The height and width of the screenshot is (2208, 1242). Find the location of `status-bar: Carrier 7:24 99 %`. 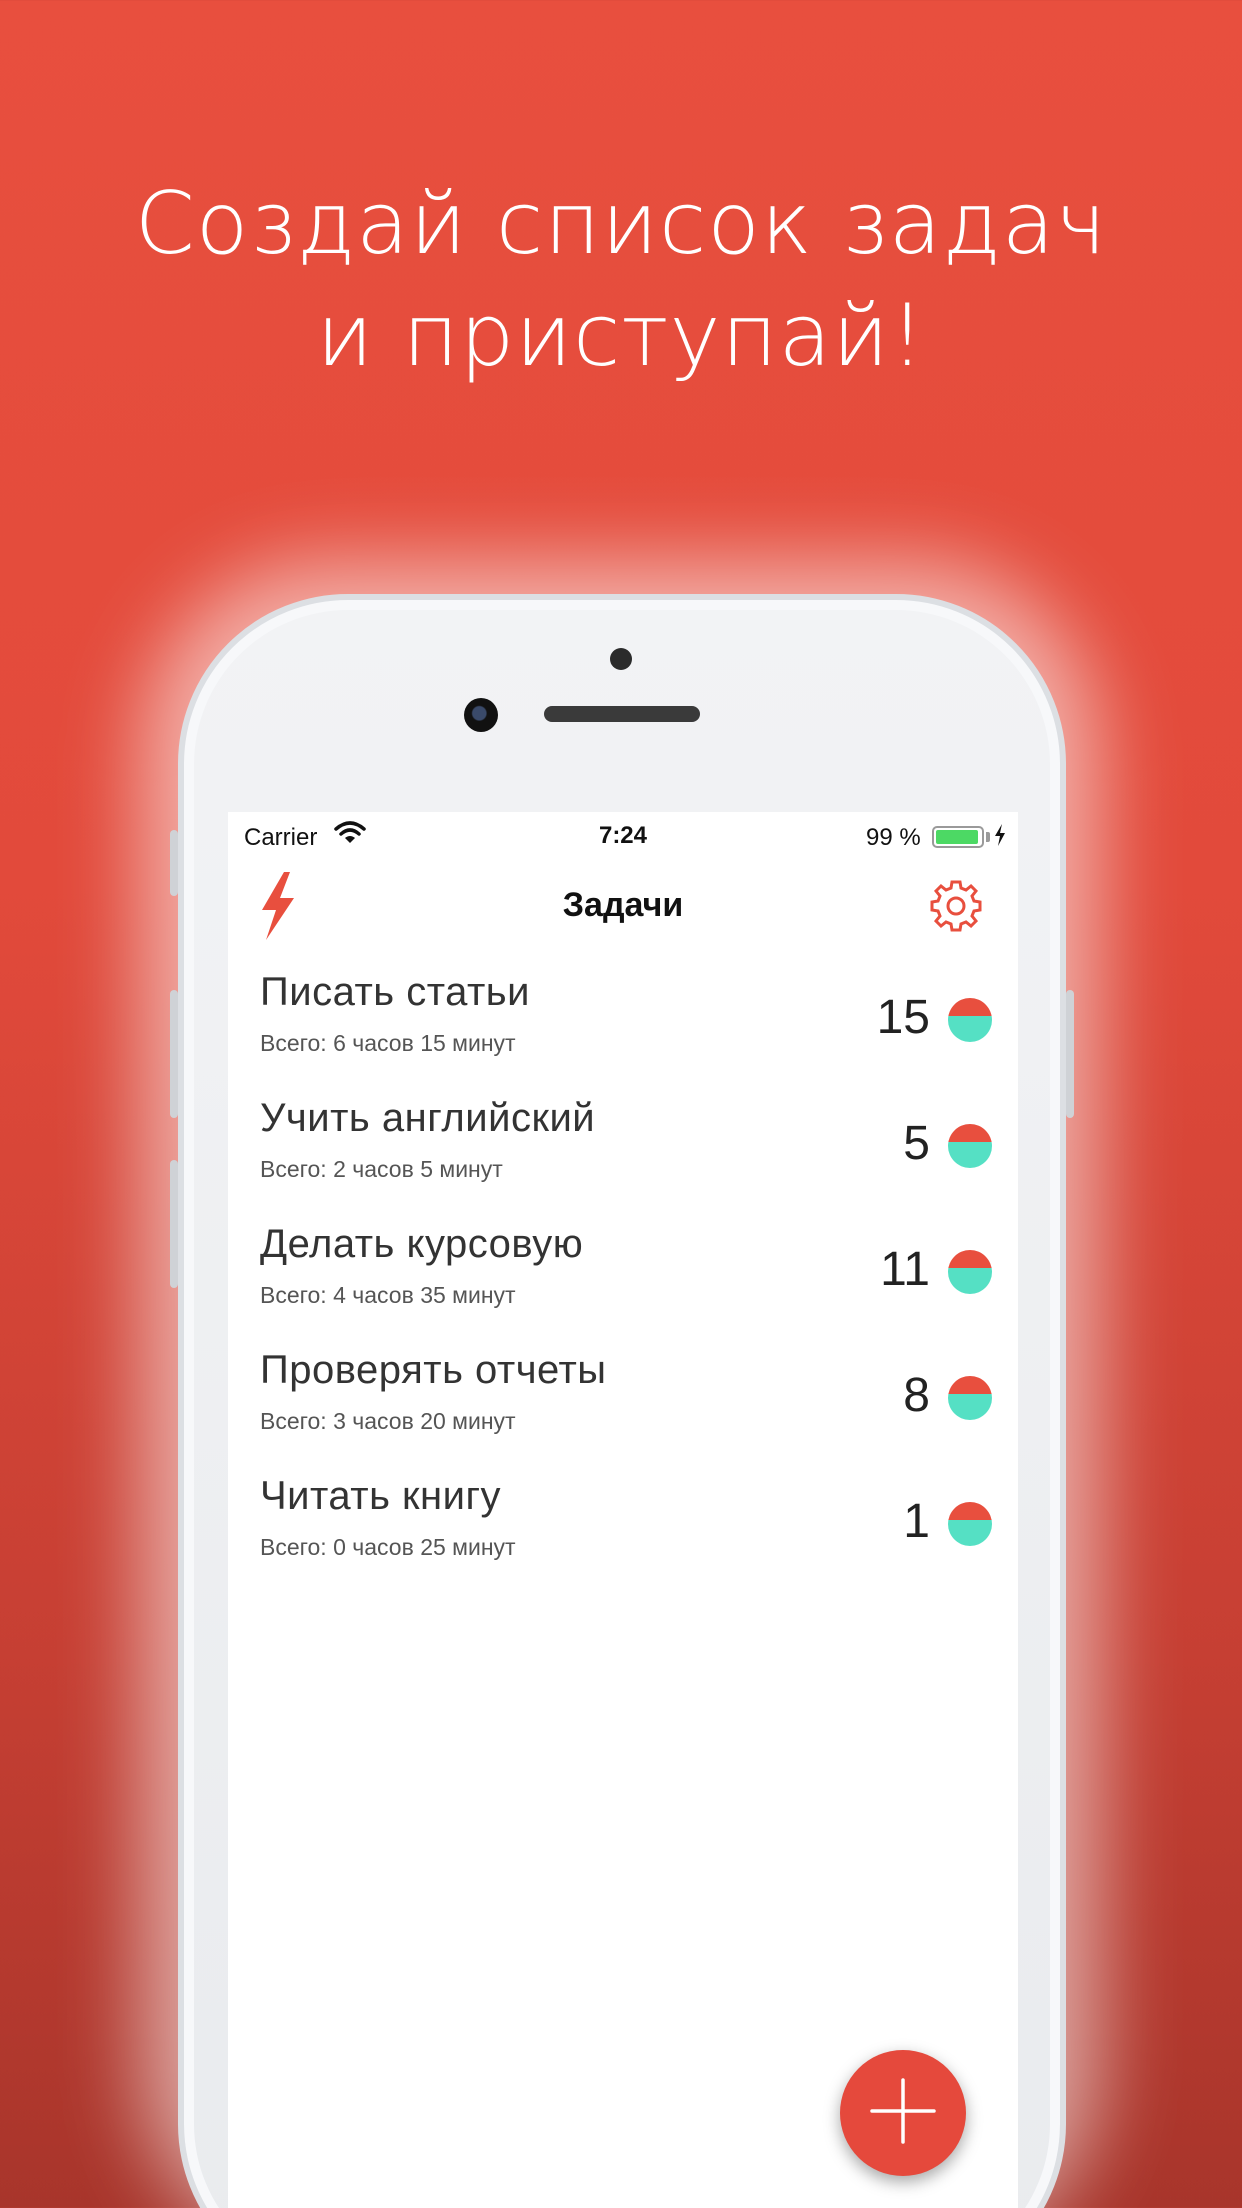

status-bar: Carrier 7:24 99 % is located at coordinates (623, 837).